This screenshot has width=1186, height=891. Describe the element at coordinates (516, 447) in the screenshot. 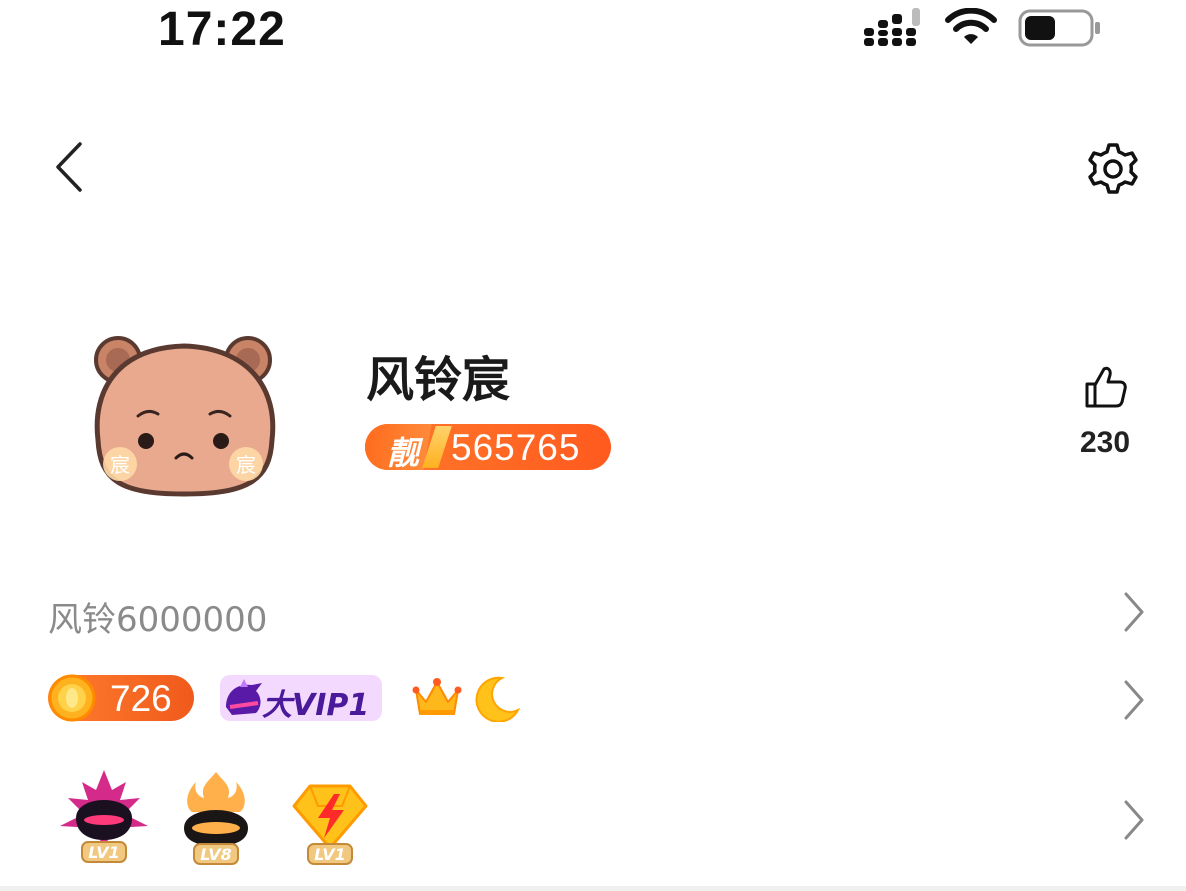

I see `id-badge-number: 565765` at that location.